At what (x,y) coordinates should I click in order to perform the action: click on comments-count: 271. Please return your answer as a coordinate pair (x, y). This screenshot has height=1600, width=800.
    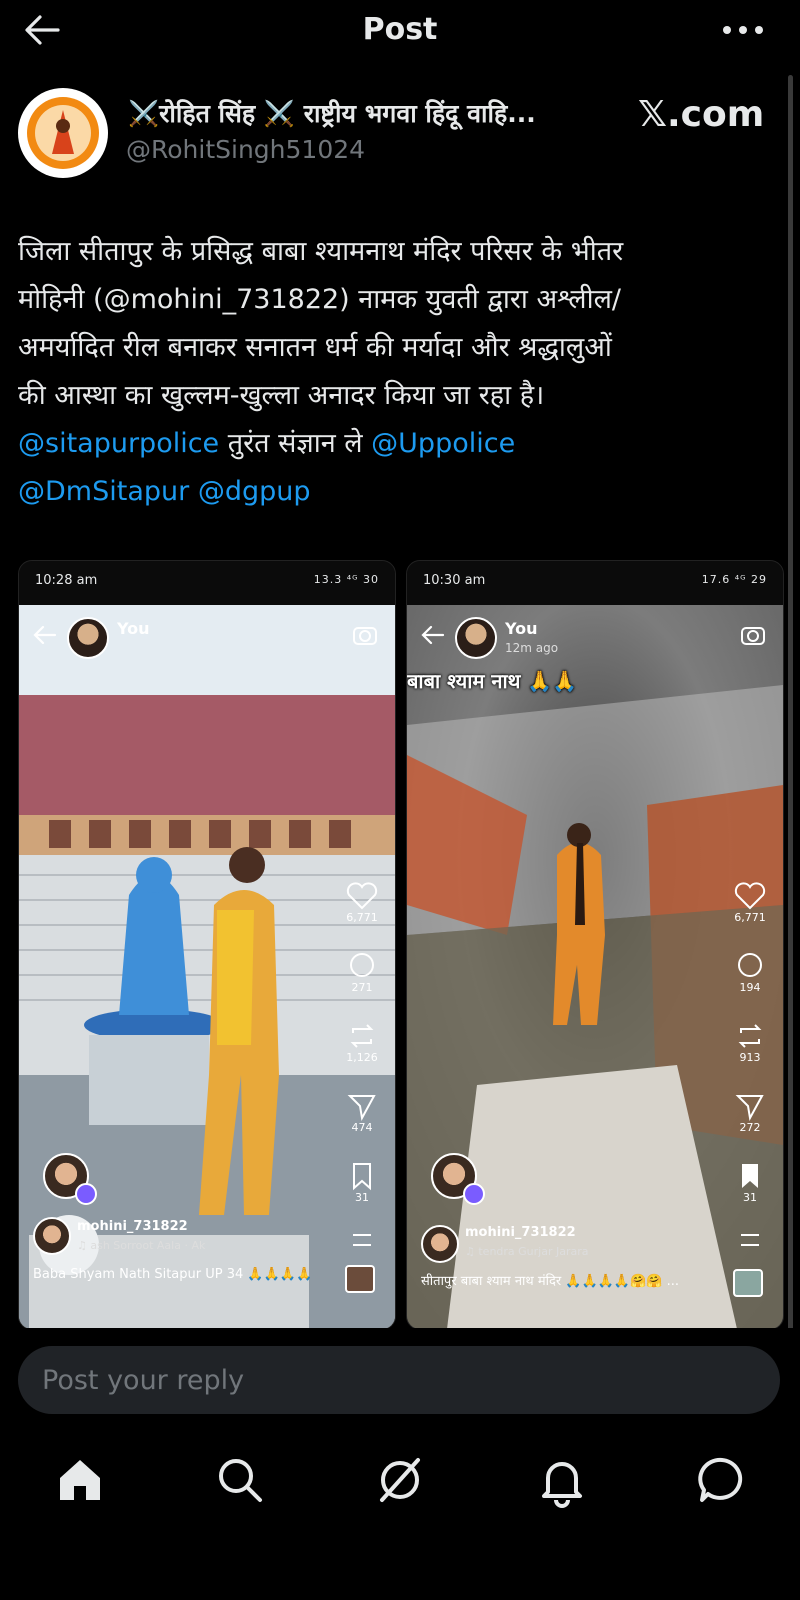
    Looking at the image, I should click on (362, 987).